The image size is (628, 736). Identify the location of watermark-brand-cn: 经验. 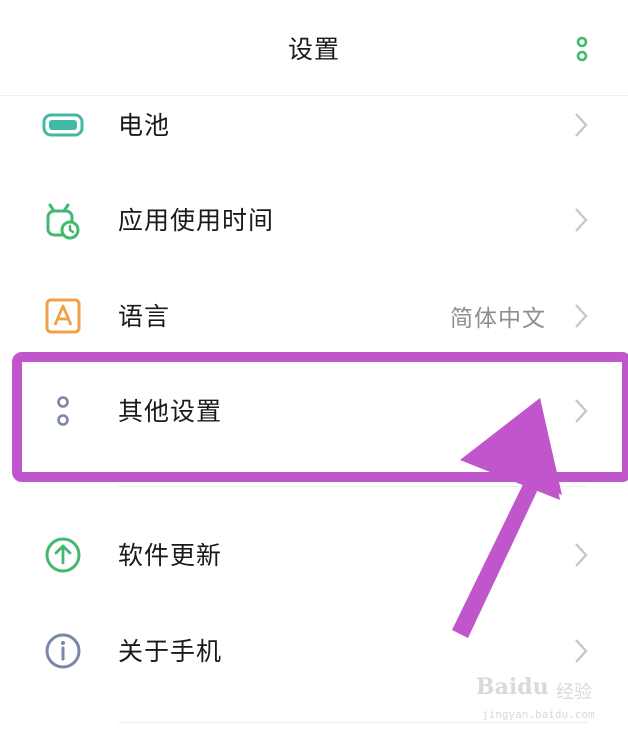
(574, 692).